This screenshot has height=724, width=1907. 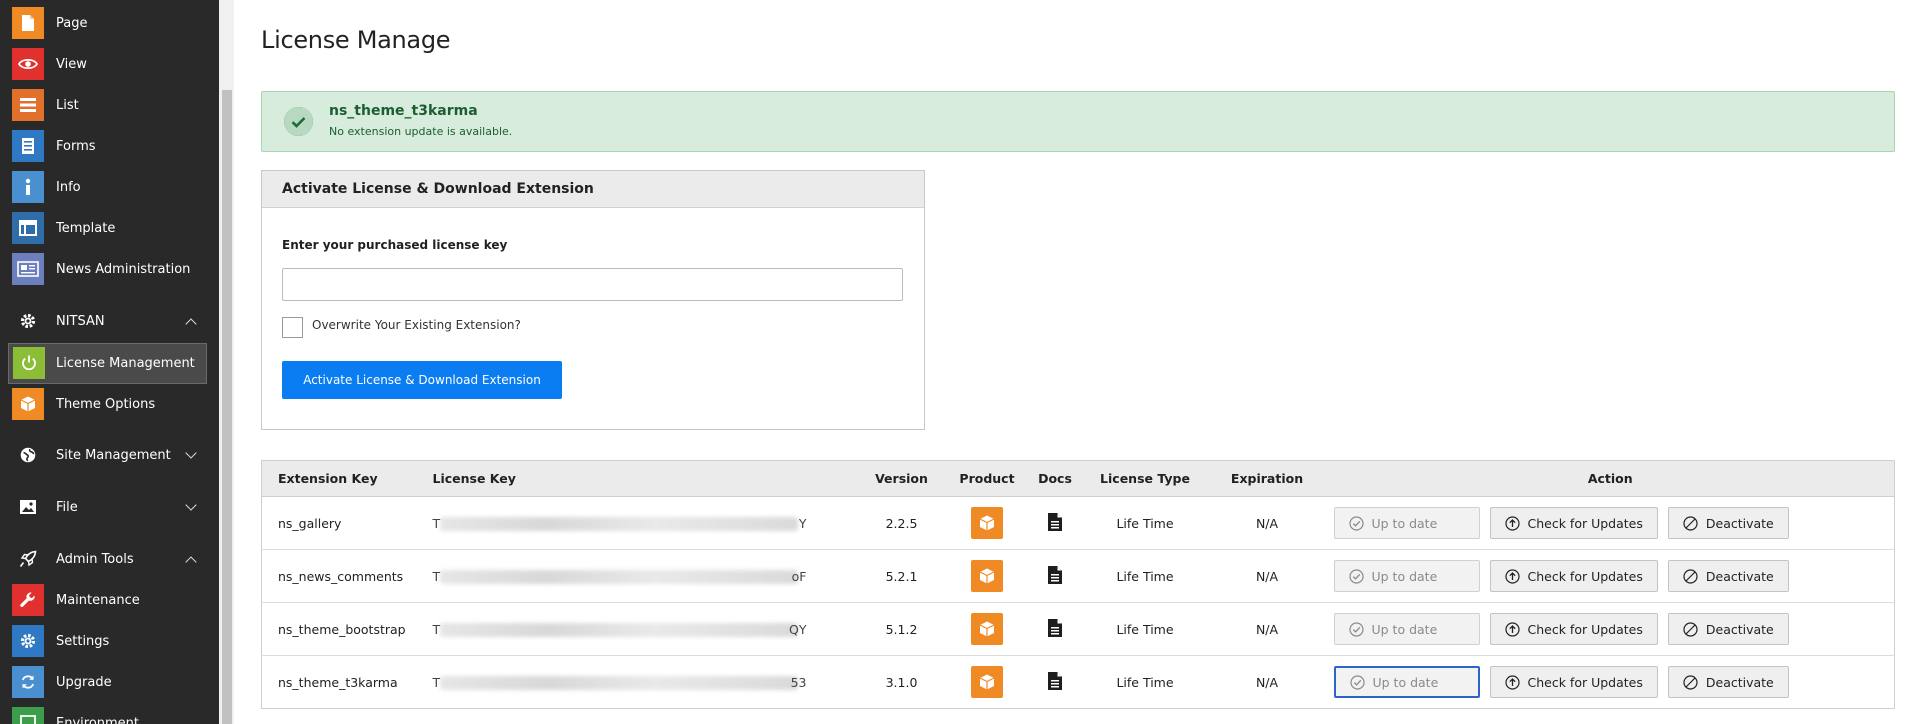 I want to click on license-key-redaction, so click(x=618, y=629).